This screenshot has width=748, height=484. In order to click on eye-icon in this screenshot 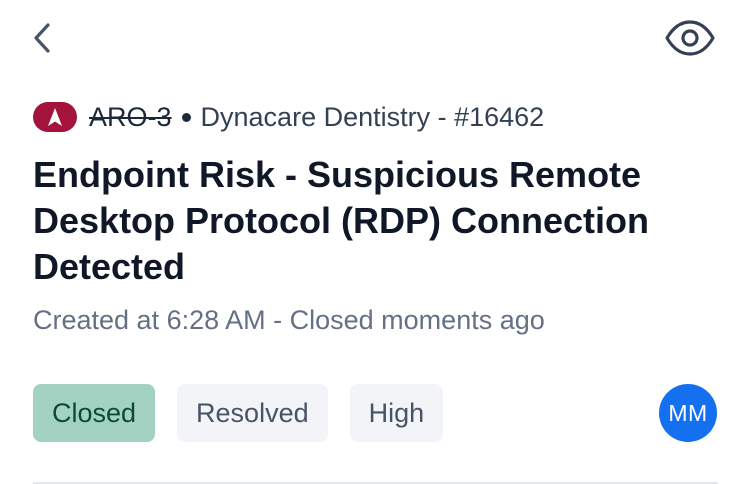, I will do `click(690, 38)`.